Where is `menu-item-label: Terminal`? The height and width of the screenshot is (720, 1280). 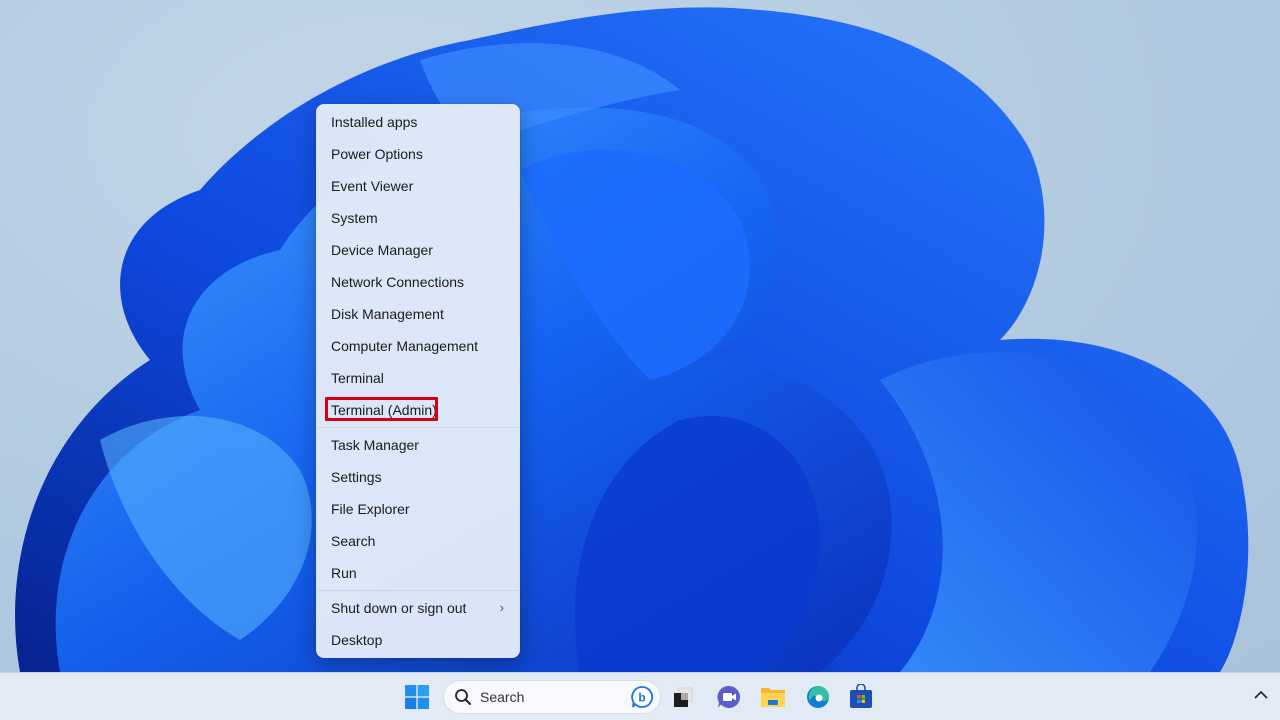 menu-item-label: Terminal is located at coordinates (357, 378).